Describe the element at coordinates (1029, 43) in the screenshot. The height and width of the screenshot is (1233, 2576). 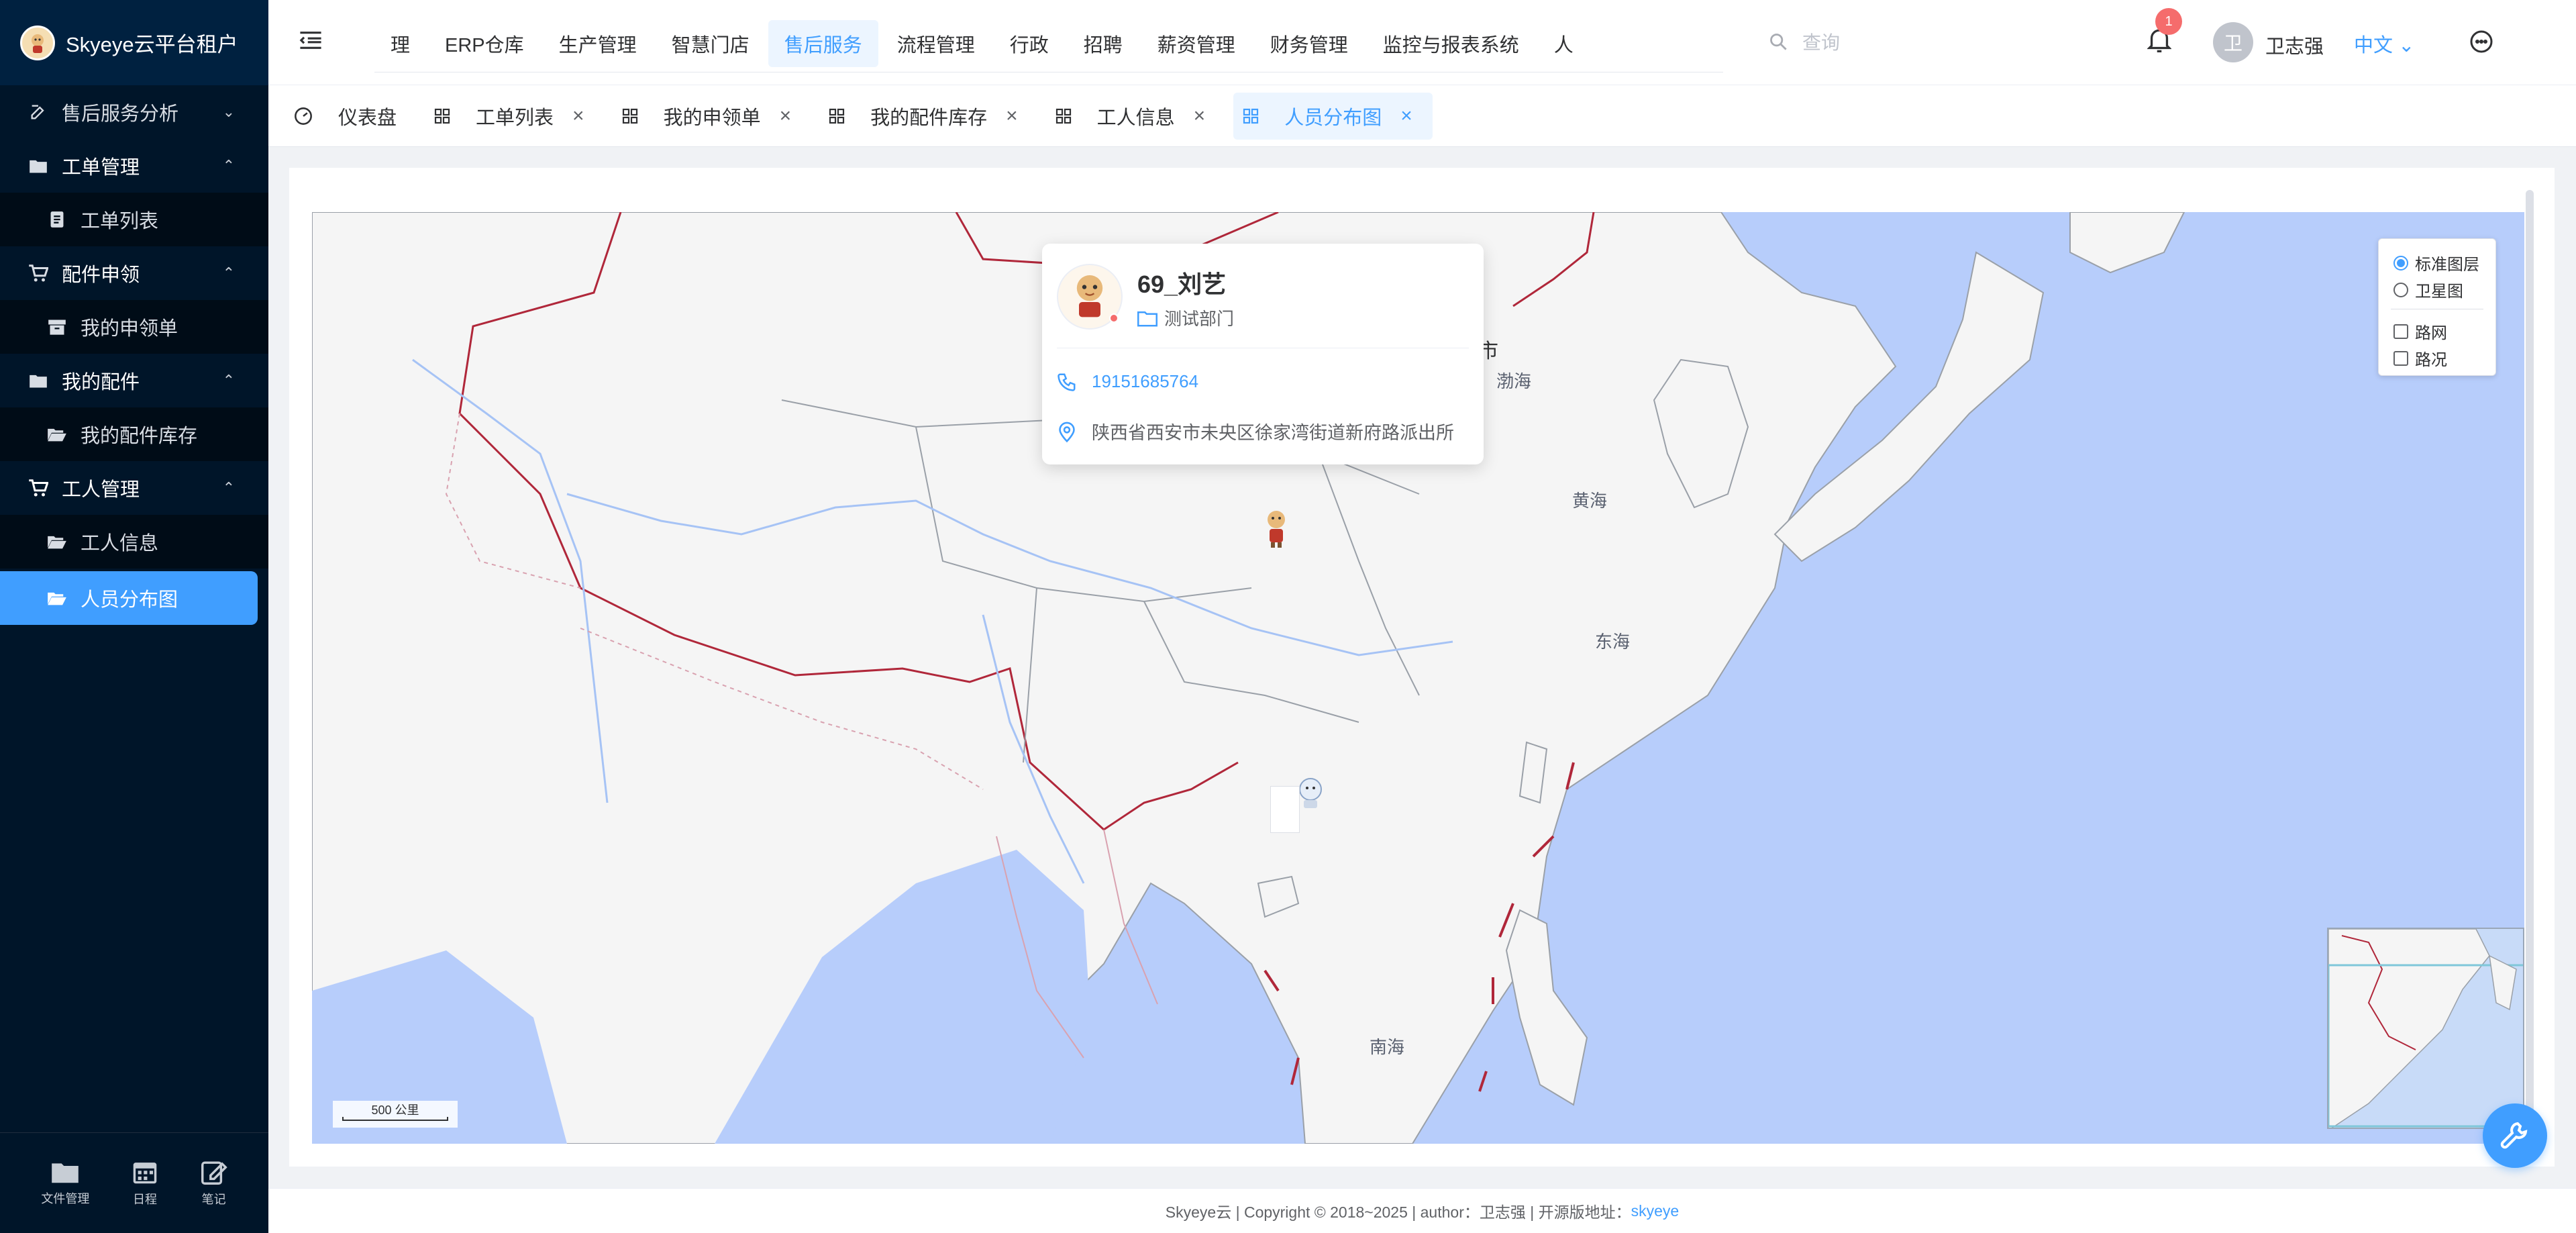
I see `nav-item-admin: 行政` at that location.